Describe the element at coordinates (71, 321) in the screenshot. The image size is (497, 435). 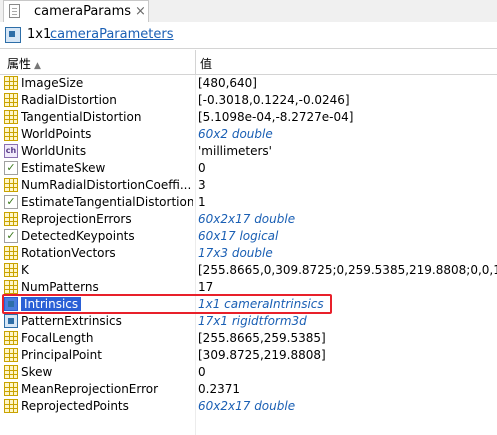
I see `property-name: PatternExtrinsics` at that location.